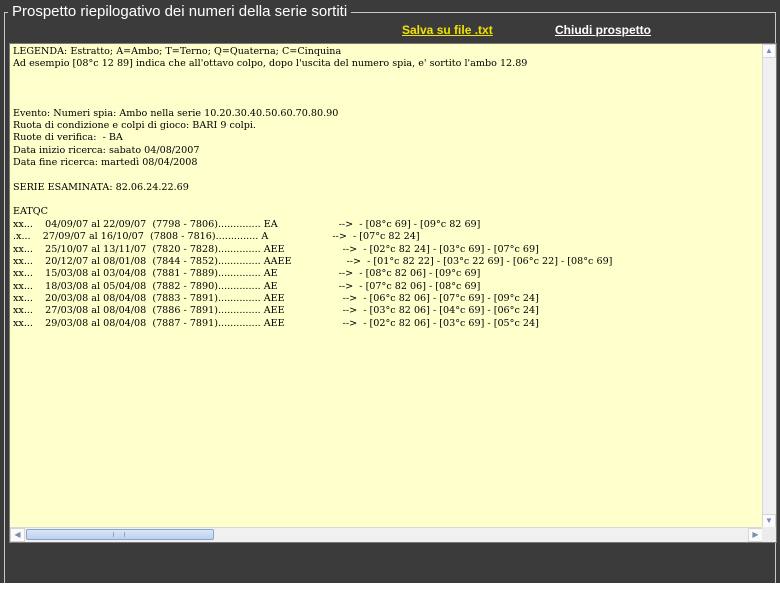 This screenshot has width=780, height=597. What do you see at coordinates (769, 286) in the screenshot?
I see `vertical-scrollbar: ▲ ▼` at bounding box center [769, 286].